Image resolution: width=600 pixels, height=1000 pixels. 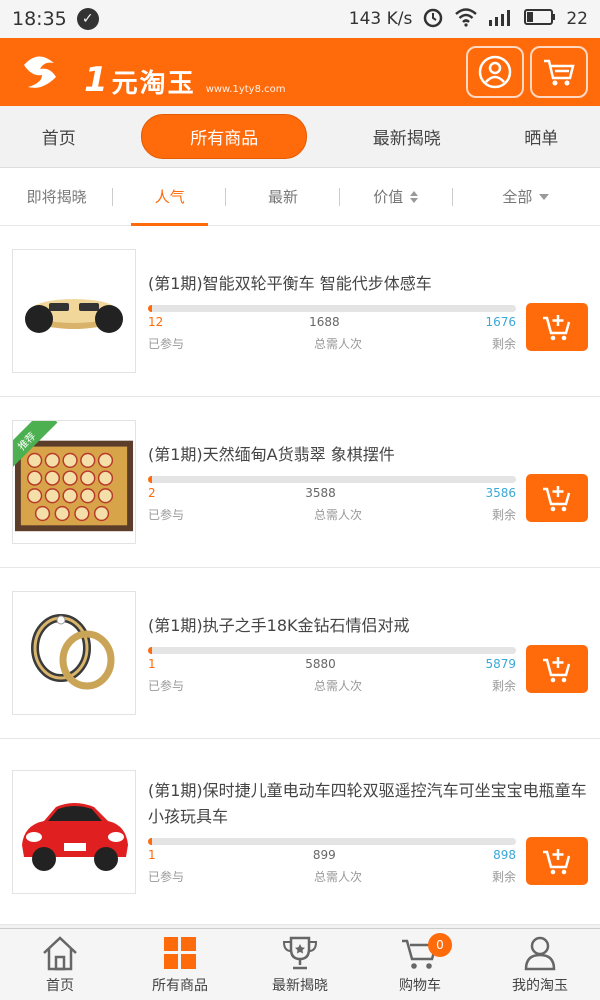 What do you see at coordinates (60, 985) in the screenshot?
I see `bottom-nav-label: 首页` at bounding box center [60, 985].